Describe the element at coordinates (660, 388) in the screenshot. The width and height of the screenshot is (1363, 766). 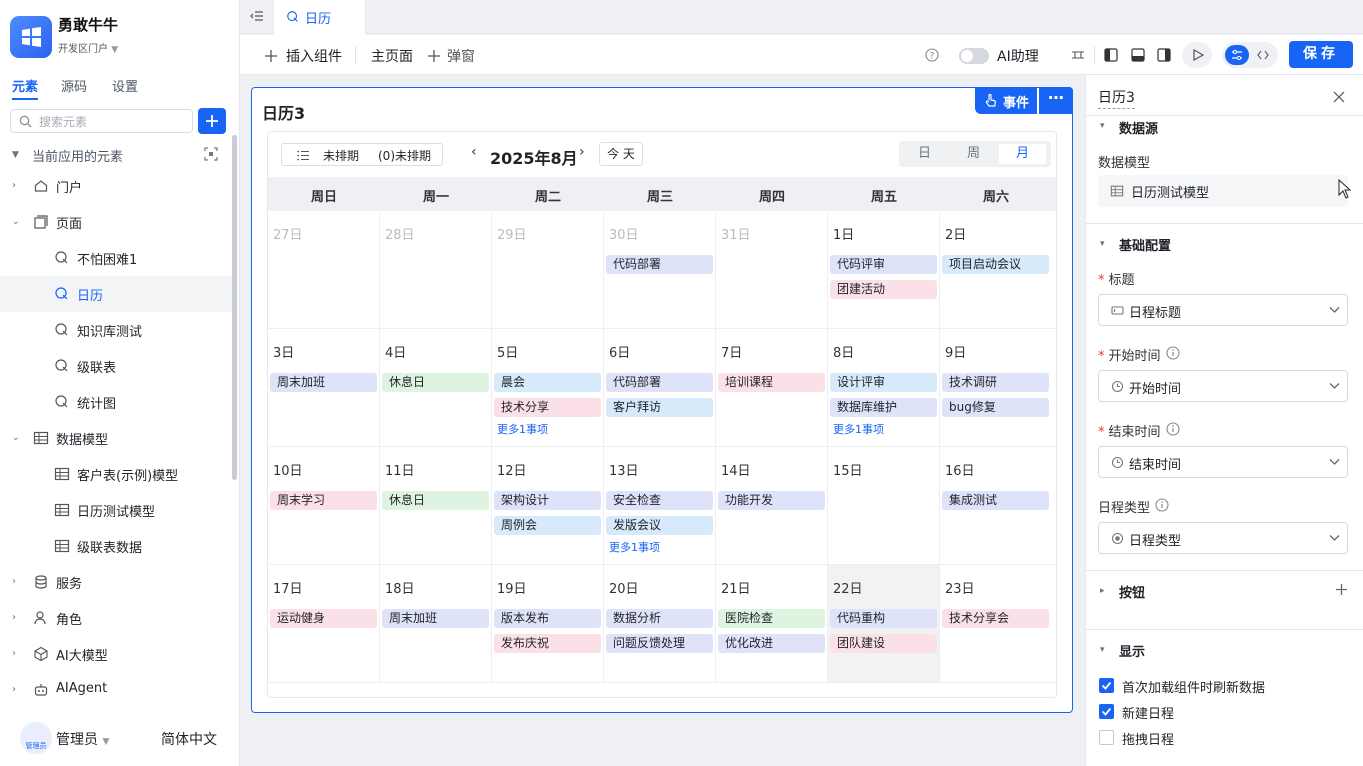
I see `calendar-day-cell: 6日 代码部署 客户拜访` at that location.